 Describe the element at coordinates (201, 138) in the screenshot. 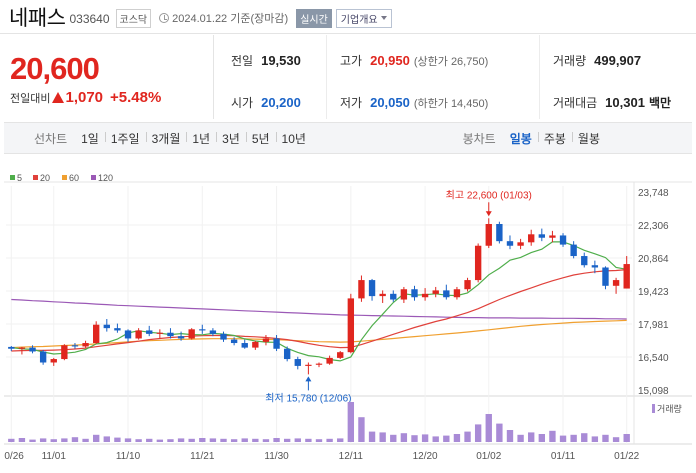

I see `tab-1y: 1년` at that location.